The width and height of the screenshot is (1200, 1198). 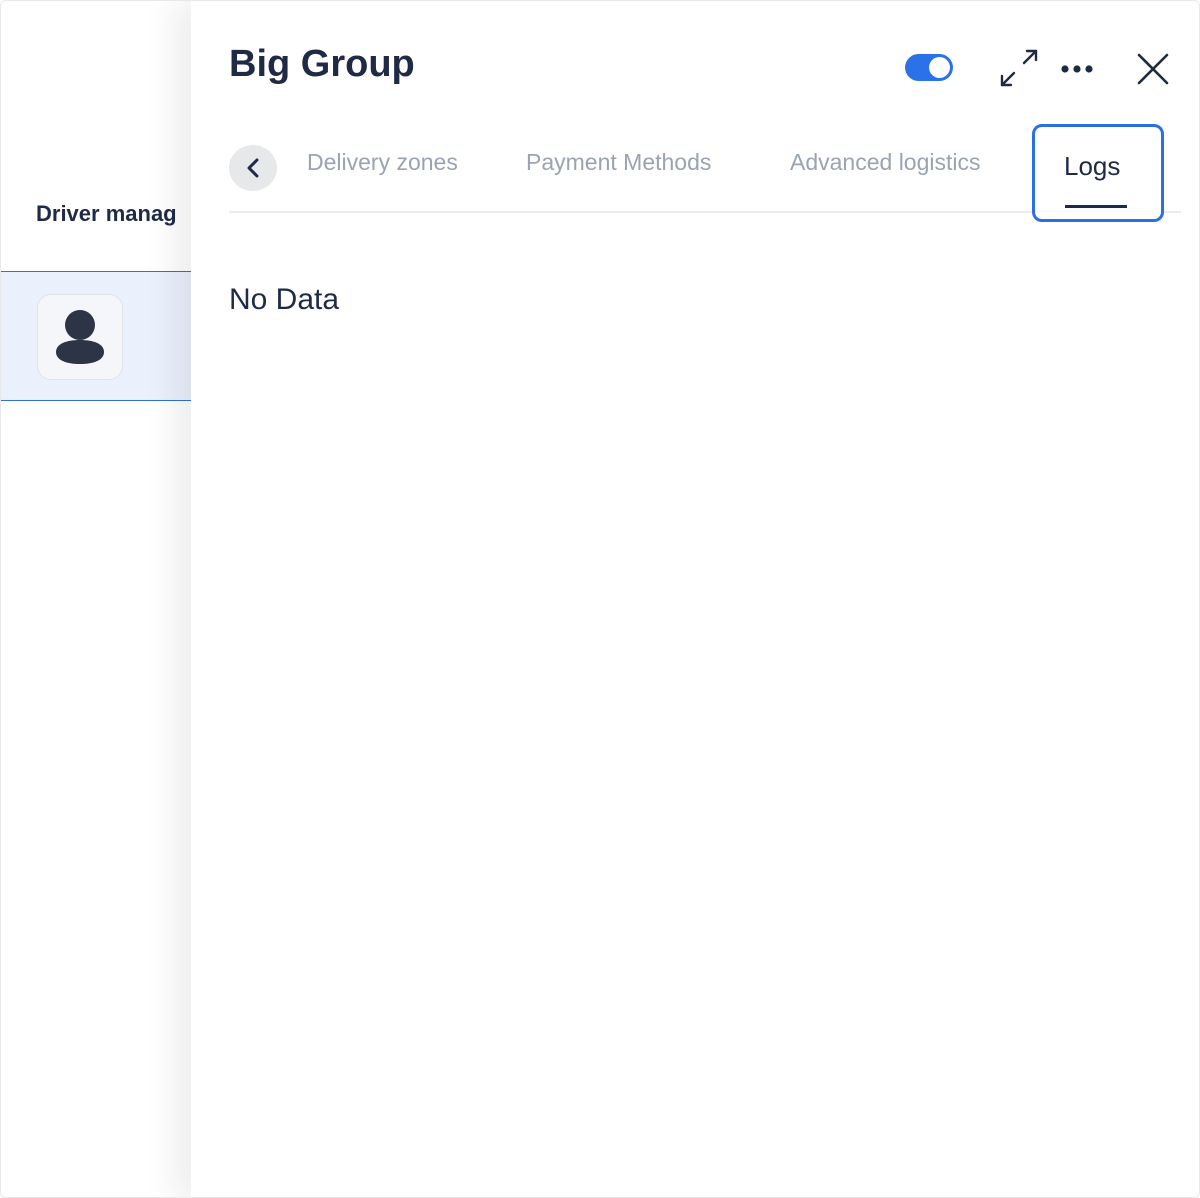 What do you see at coordinates (284, 299) in the screenshot?
I see `empty-state-text: No Data` at bounding box center [284, 299].